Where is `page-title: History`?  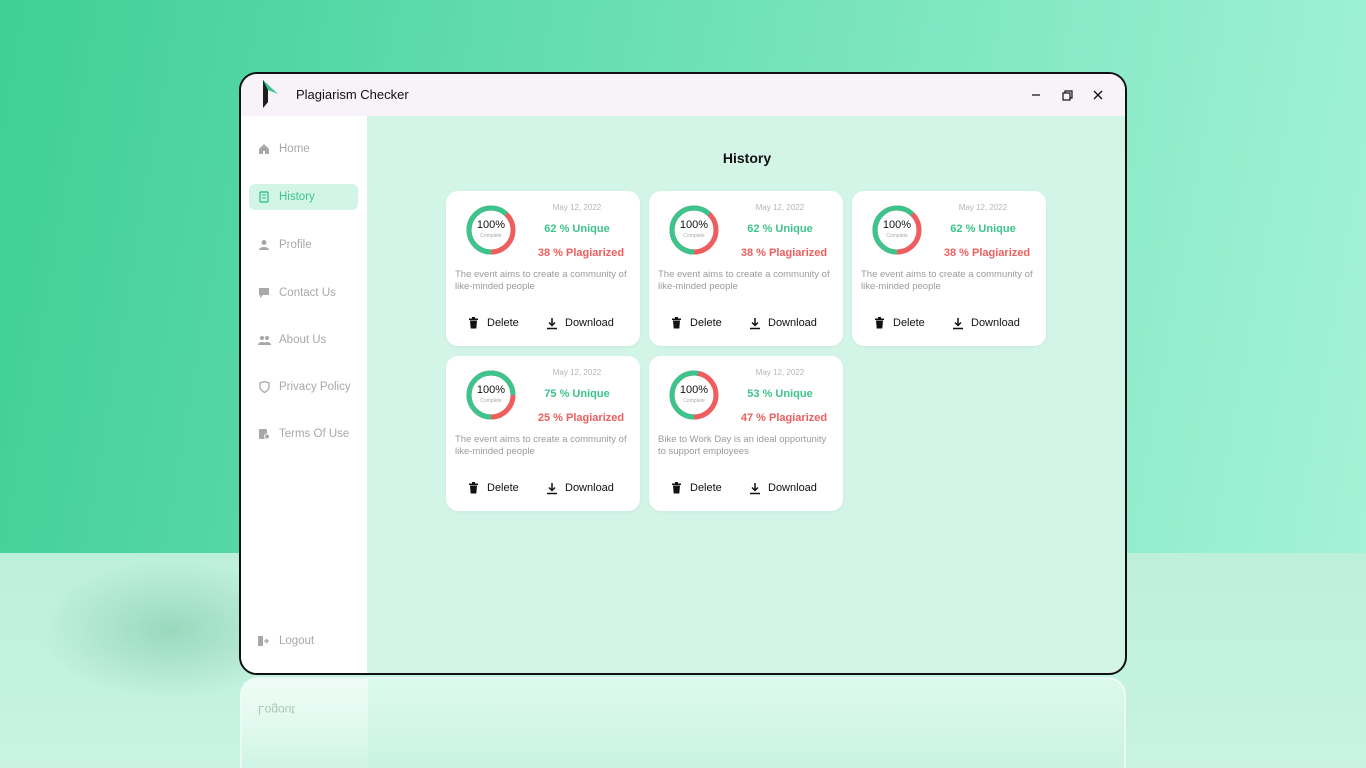
page-title: History is located at coordinates (747, 158).